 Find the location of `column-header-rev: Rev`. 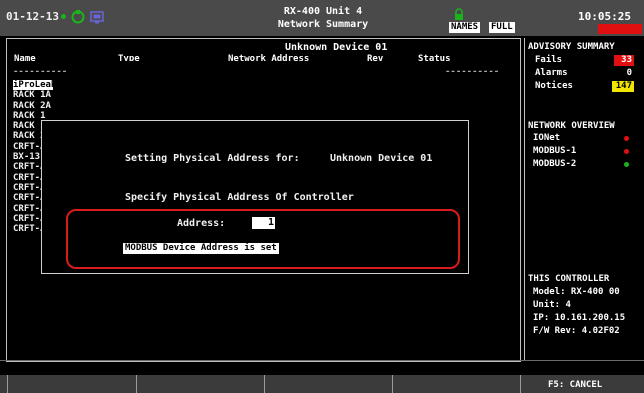

column-header-rev: Rev is located at coordinates (375, 57).